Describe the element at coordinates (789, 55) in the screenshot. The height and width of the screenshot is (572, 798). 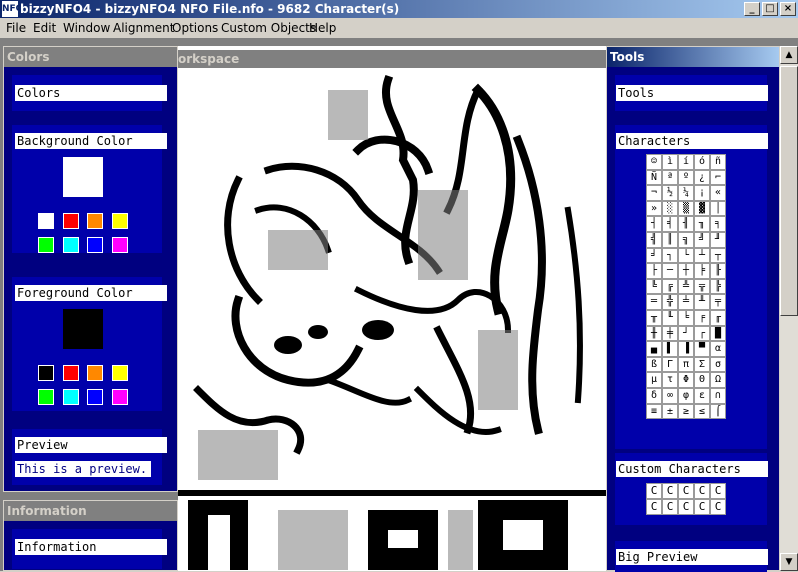
I see `scroll-up-arrow-icon: ▲` at that location.